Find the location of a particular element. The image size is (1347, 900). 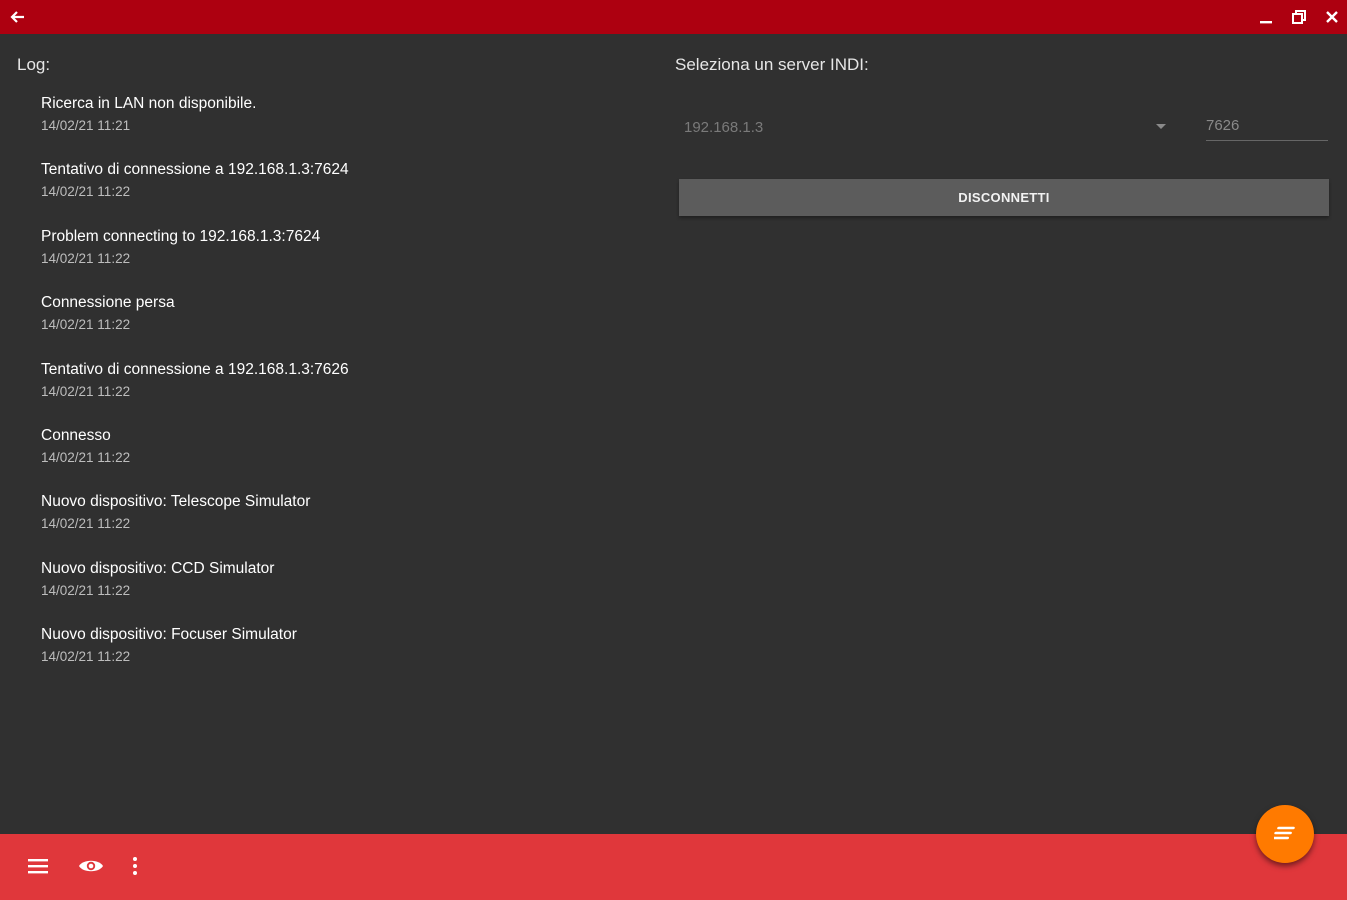

log-entry-message: Problem connecting to 192.168.1.3:7624 is located at coordinates (181, 236).